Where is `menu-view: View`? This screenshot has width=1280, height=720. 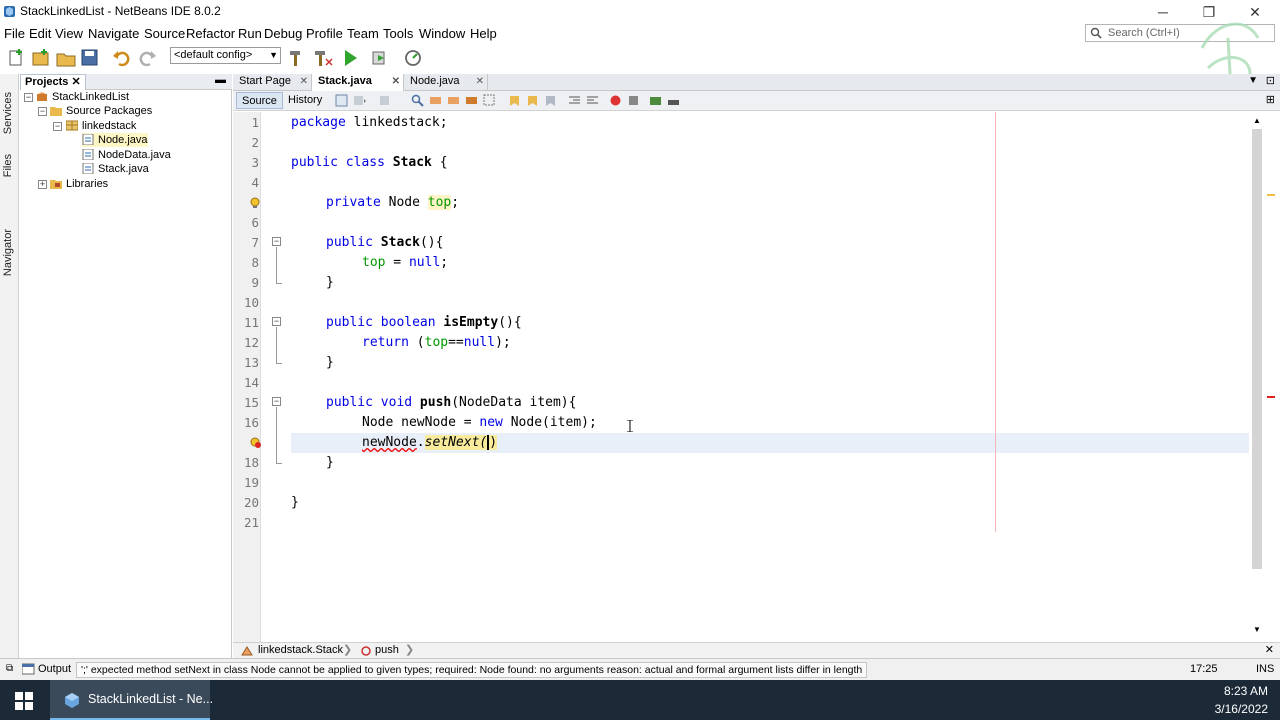
menu-view: View is located at coordinates (69, 33).